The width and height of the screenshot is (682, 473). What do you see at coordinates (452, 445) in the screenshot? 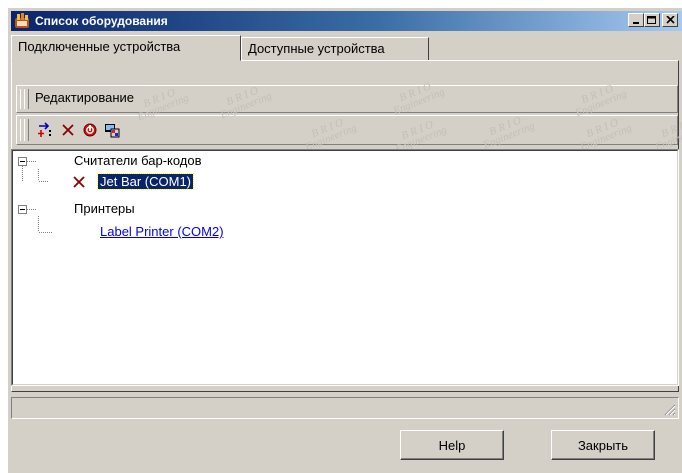
I see `help-button: Help` at bounding box center [452, 445].